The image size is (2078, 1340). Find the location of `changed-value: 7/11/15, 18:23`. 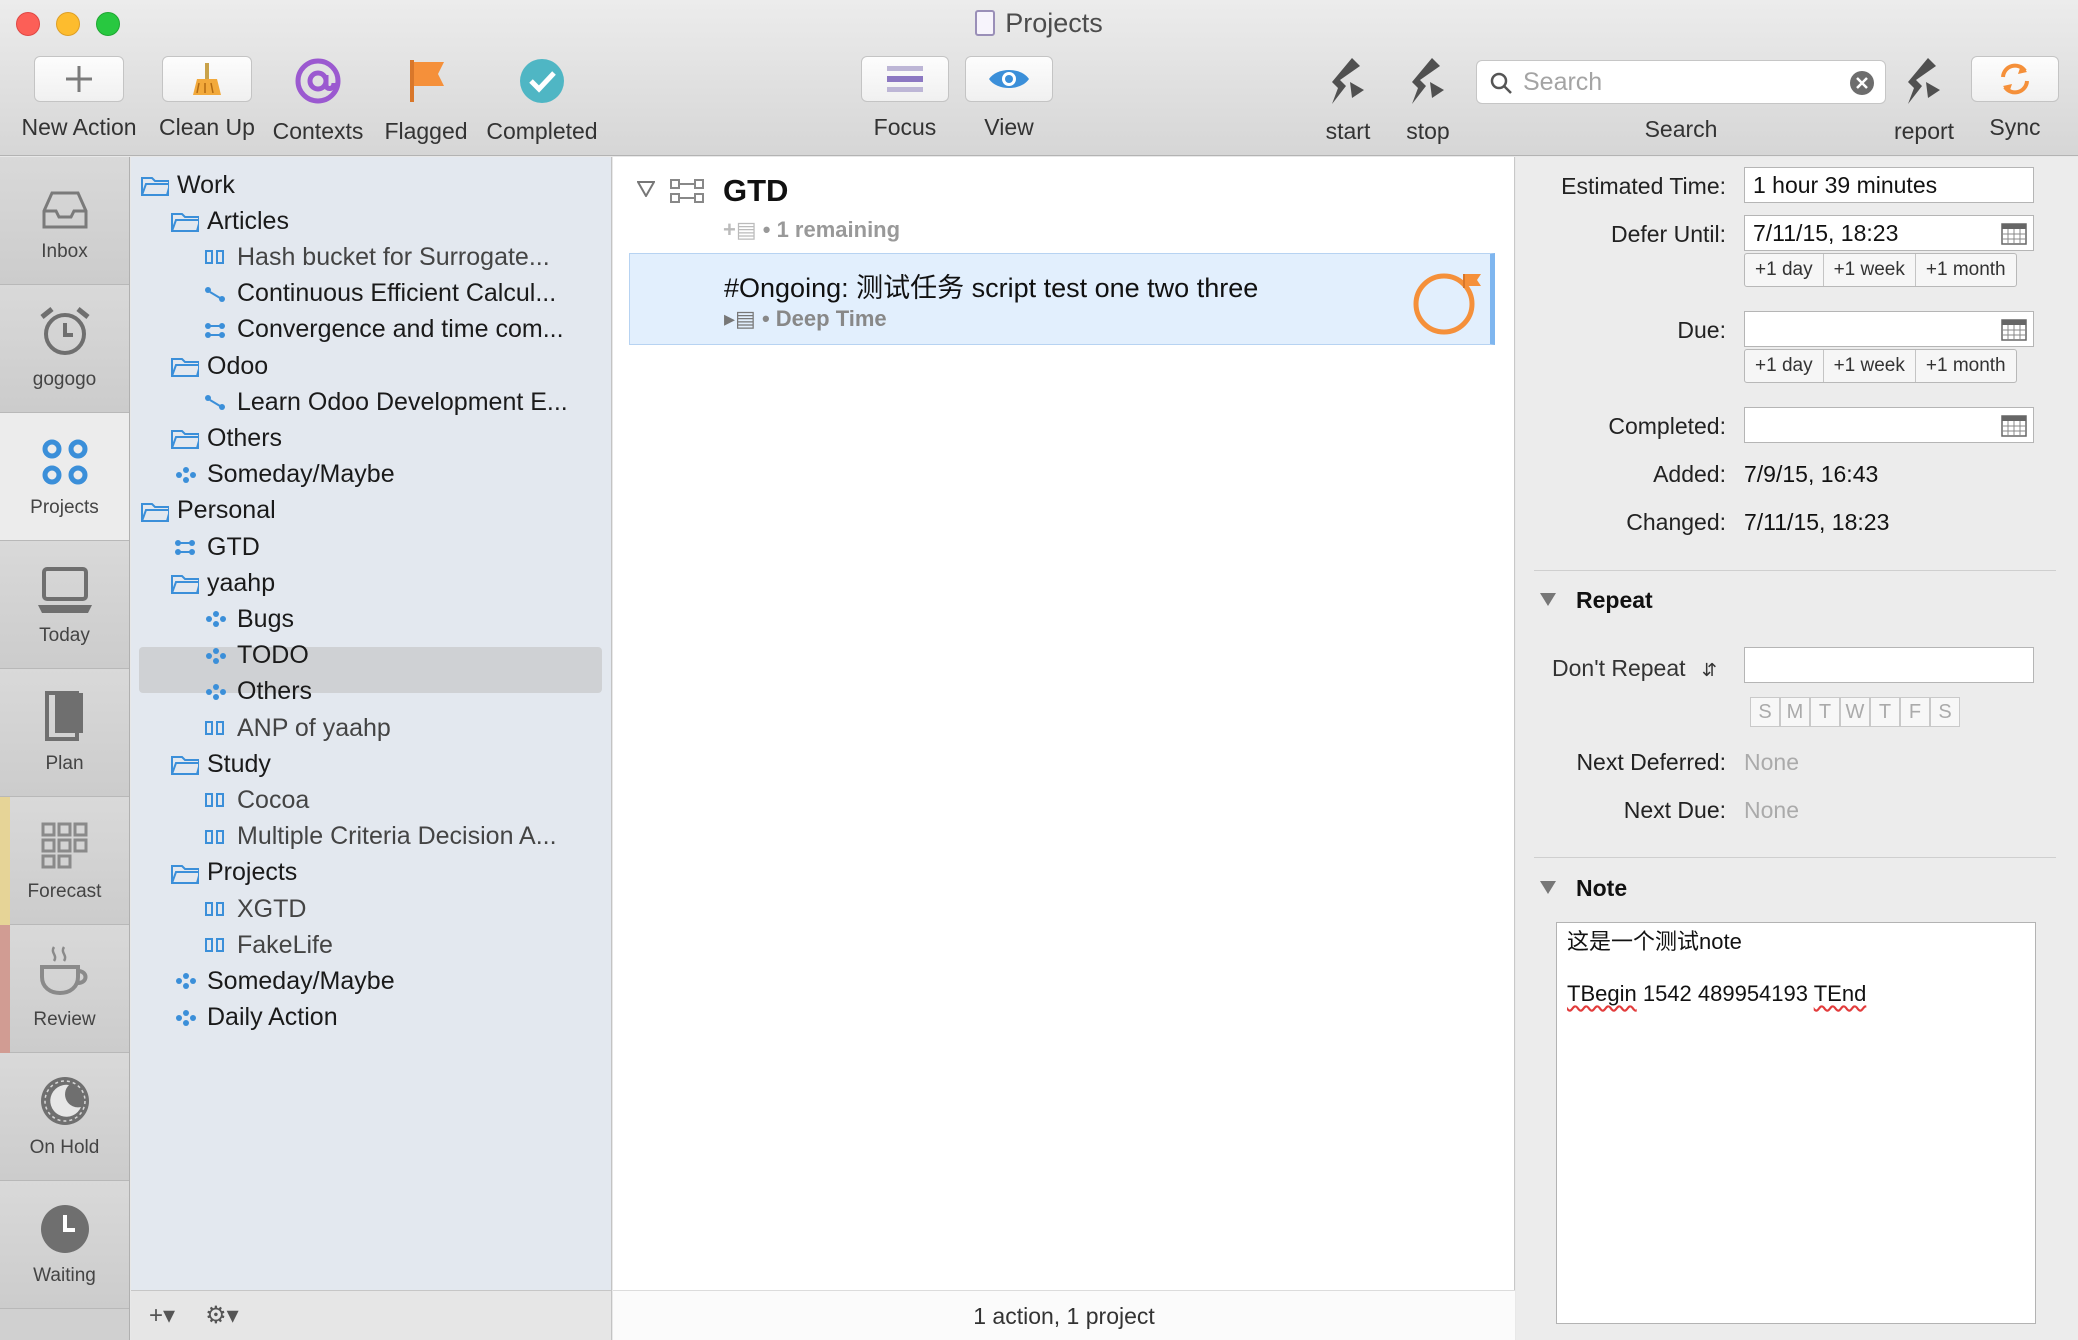

changed-value: 7/11/15, 18:23 is located at coordinates (1817, 522).